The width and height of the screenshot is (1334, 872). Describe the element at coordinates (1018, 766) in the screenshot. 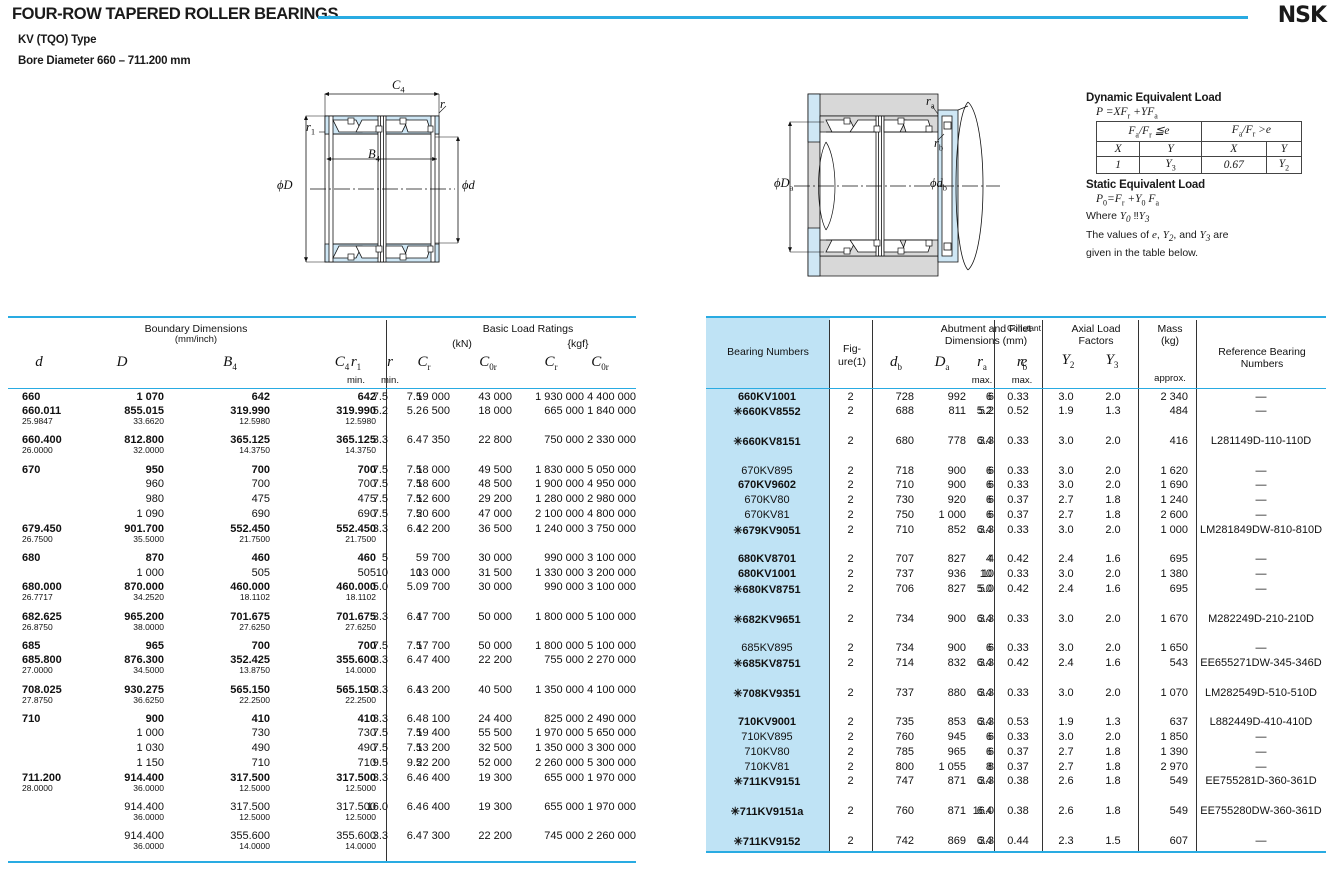

I see `cell-e: 0.37` at that location.